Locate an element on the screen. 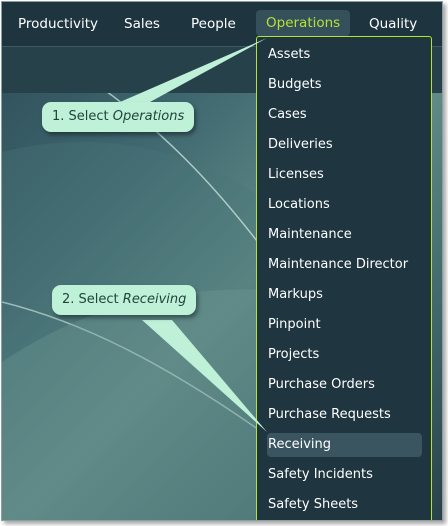 This screenshot has width=448, height=526. nav-sales: Sales is located at coordinates (142, 24).